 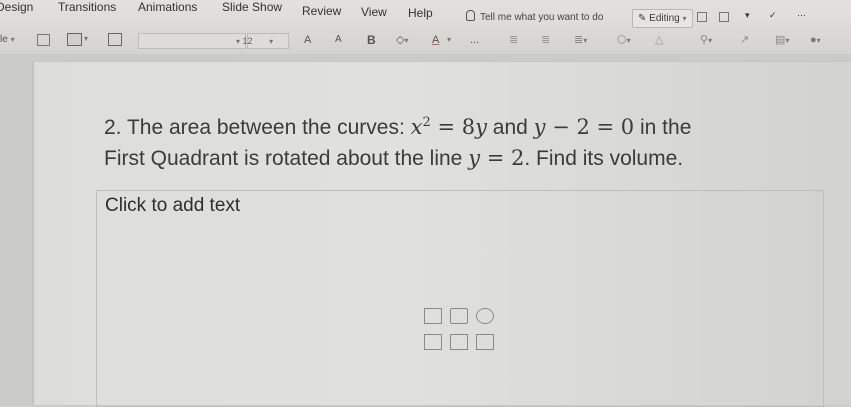 What do you see at coordinates (192, 41) in the screenshot?
I see `font-name-input` at bounding box center [192, 41].